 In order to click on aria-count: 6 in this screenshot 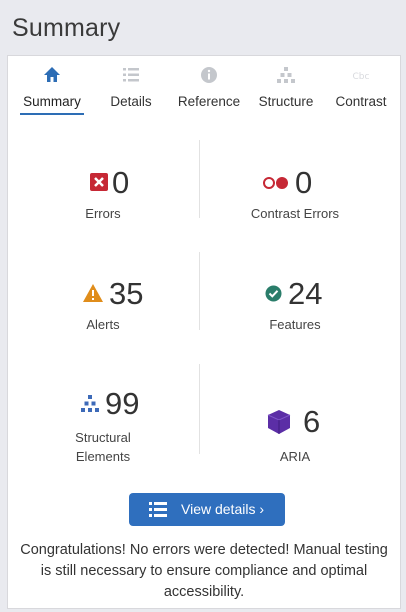, I will do `click(312, 421)`.